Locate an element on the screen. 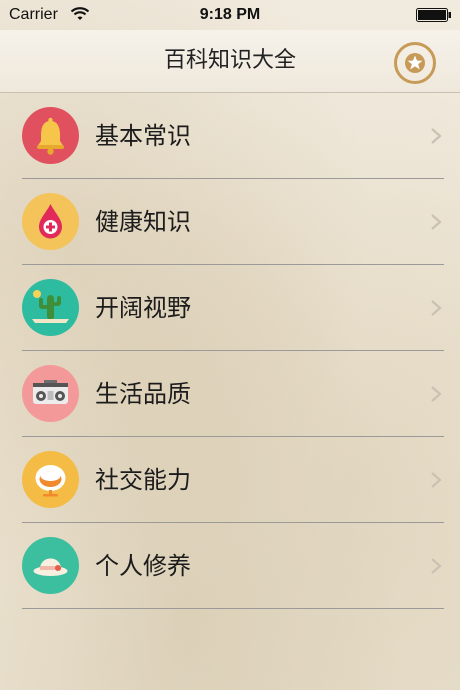 This screenshot has width=460, height=690. status-bar: Carrier 9:18 PM is located at coordinates (230, 15).